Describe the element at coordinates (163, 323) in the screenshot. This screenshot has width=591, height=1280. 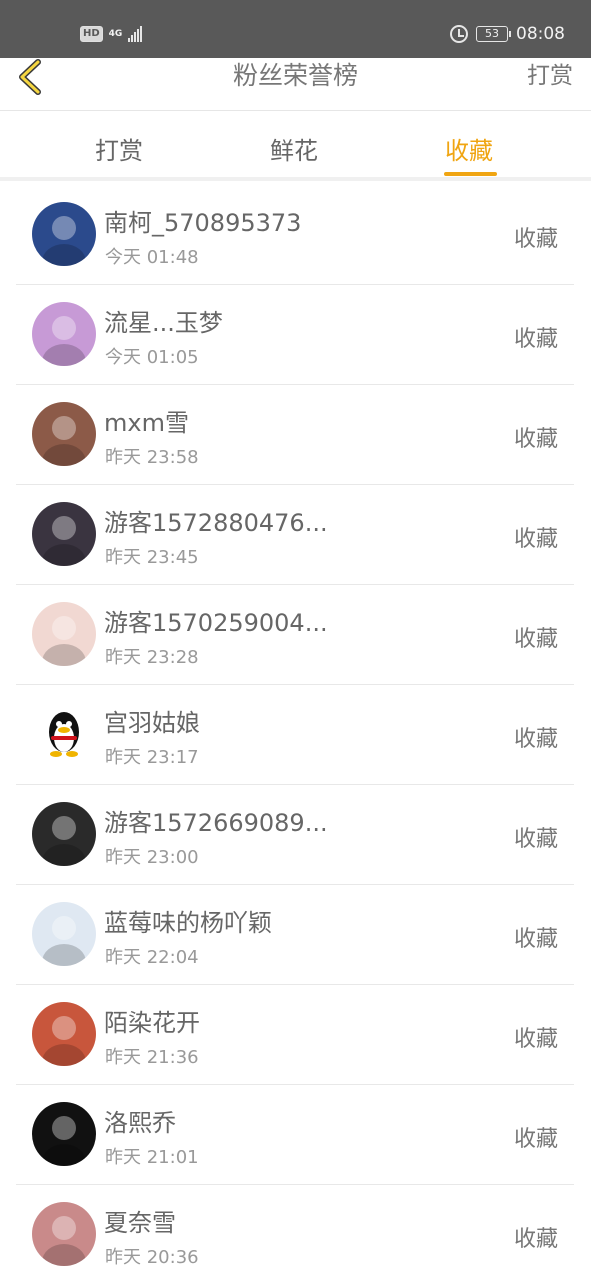
I see `user-name: 流星...玉梦` at that location.